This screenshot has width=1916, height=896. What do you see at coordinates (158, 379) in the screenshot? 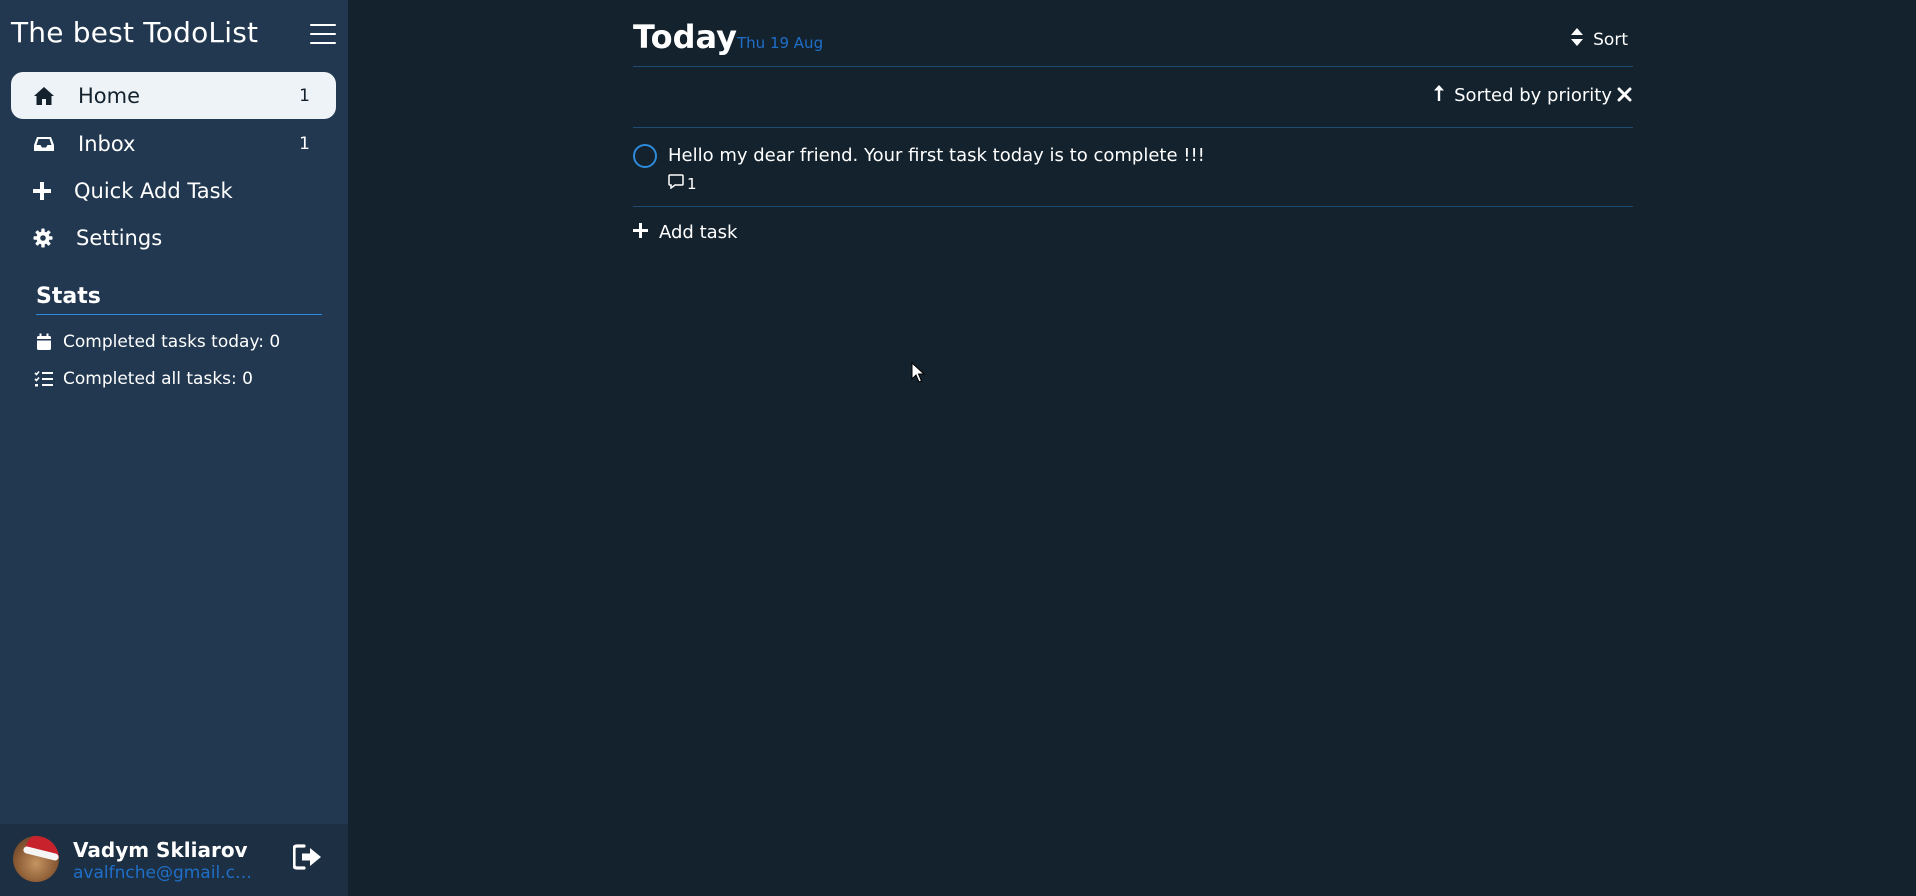
I see `stat-all-label: Completed all tasks: 0` at bounding box center [158, 379].